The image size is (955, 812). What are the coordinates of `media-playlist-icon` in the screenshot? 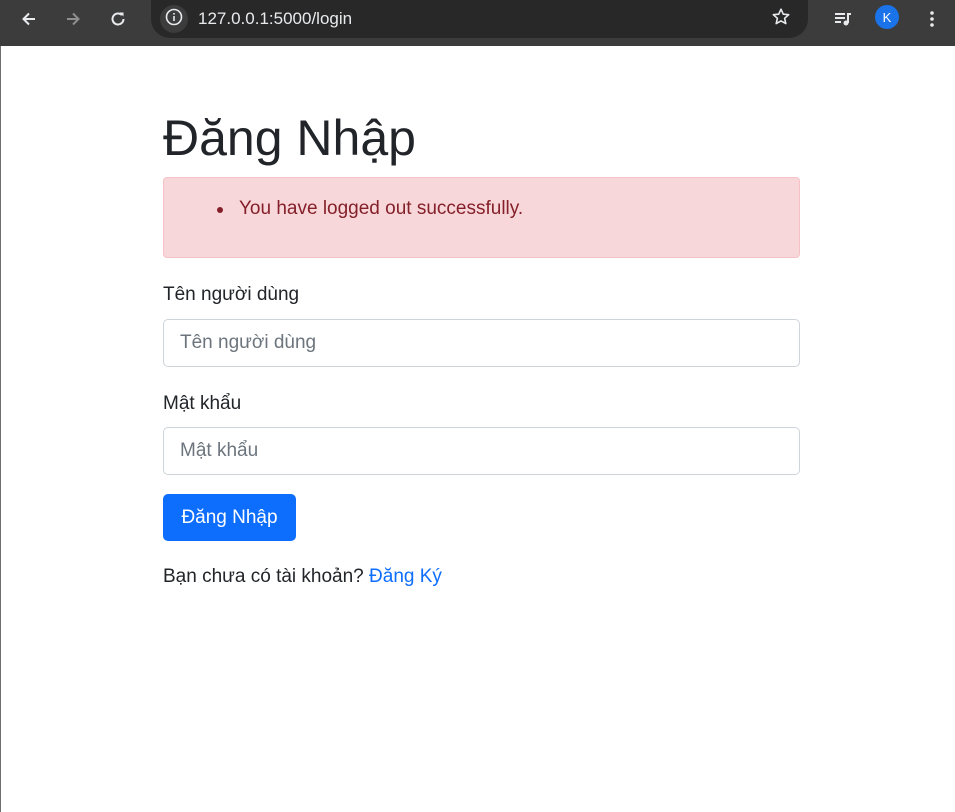 It's located at (843, 19).